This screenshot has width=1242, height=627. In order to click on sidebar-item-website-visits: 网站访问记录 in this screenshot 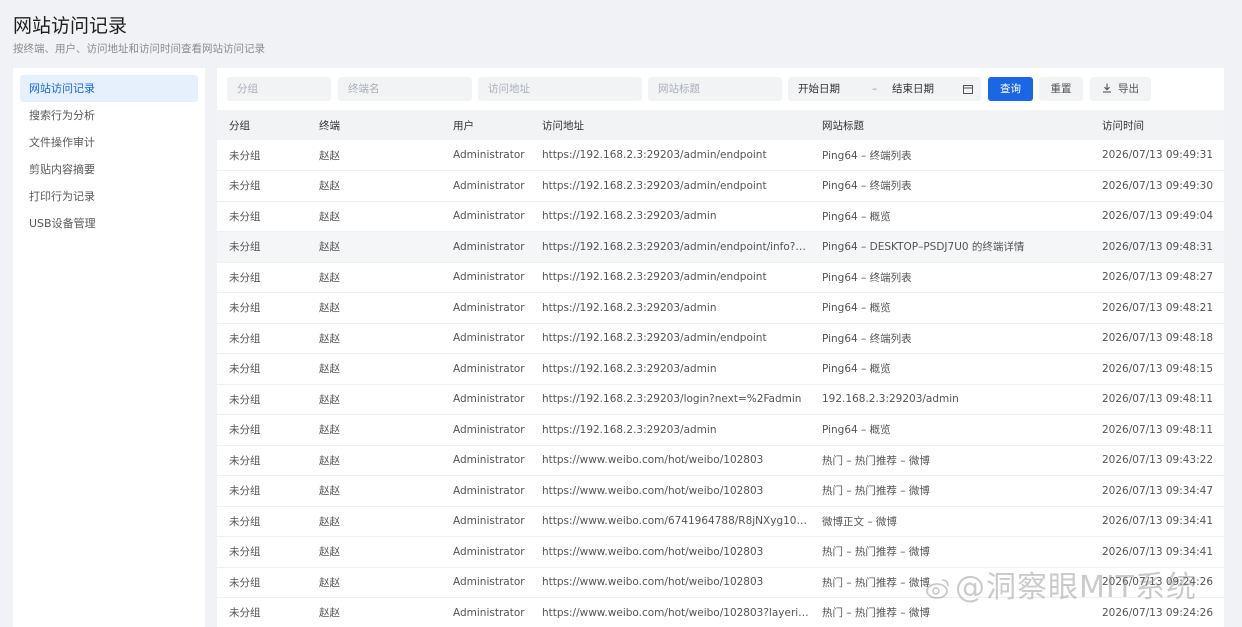, I will do `click(109, 88)`.